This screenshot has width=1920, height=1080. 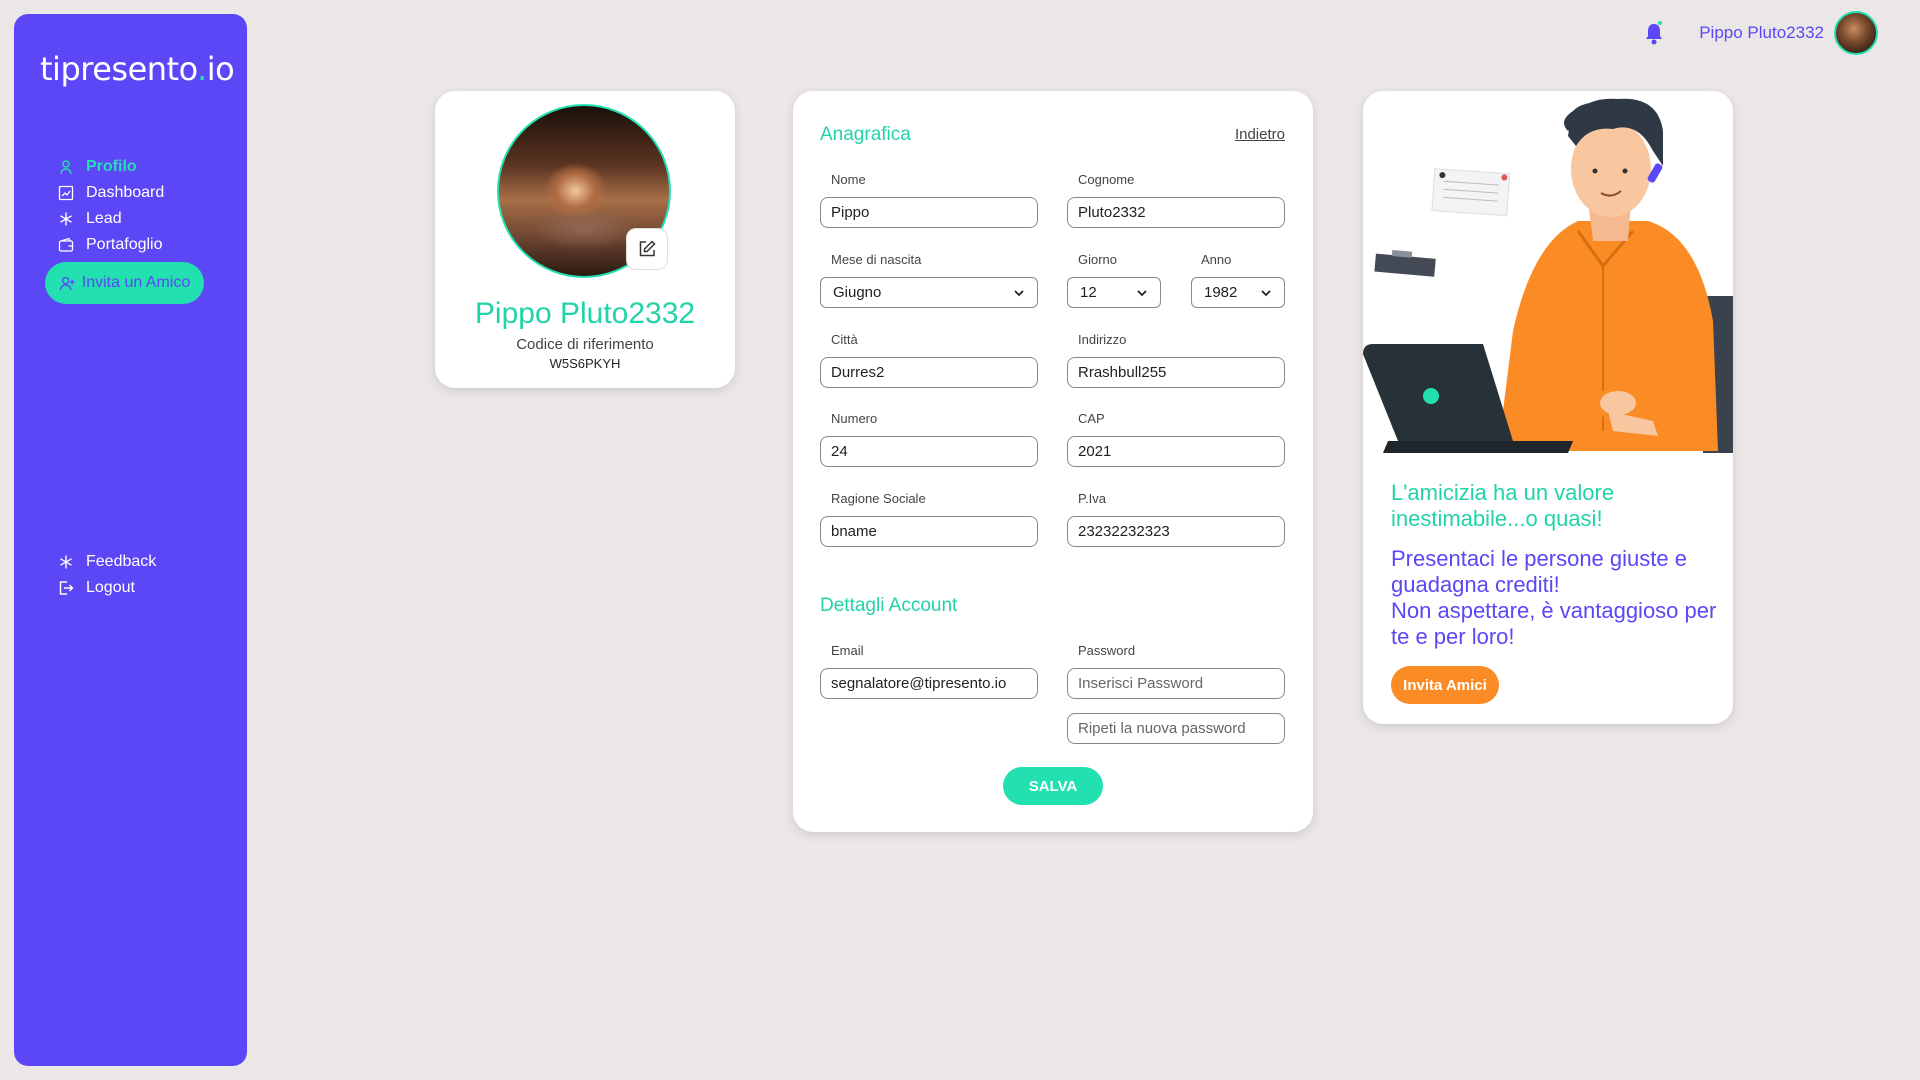 I want to click on invite-friend-button: Invita un Amico, so click(x=124, y=283).